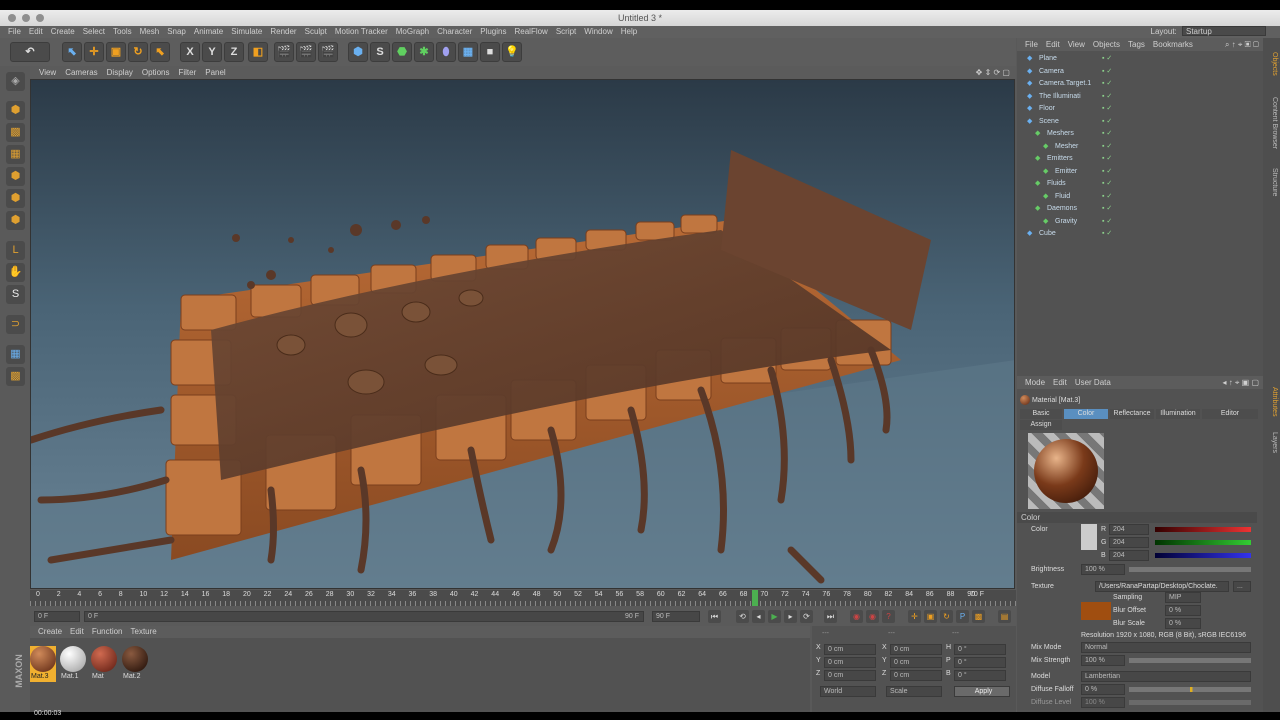 This screenshot has width=1280, height=720. What do you see at coordinates (1166, 676) in the screenshot?
I see `model-dropdown: Lambertian` at bounding box center [1166, 676].